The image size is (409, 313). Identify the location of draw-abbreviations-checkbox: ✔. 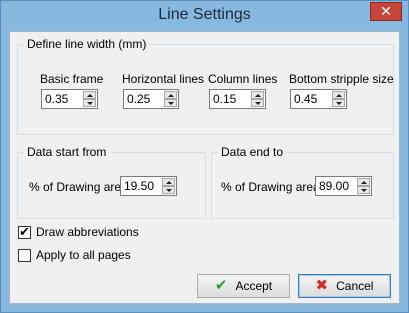
(24, 231).